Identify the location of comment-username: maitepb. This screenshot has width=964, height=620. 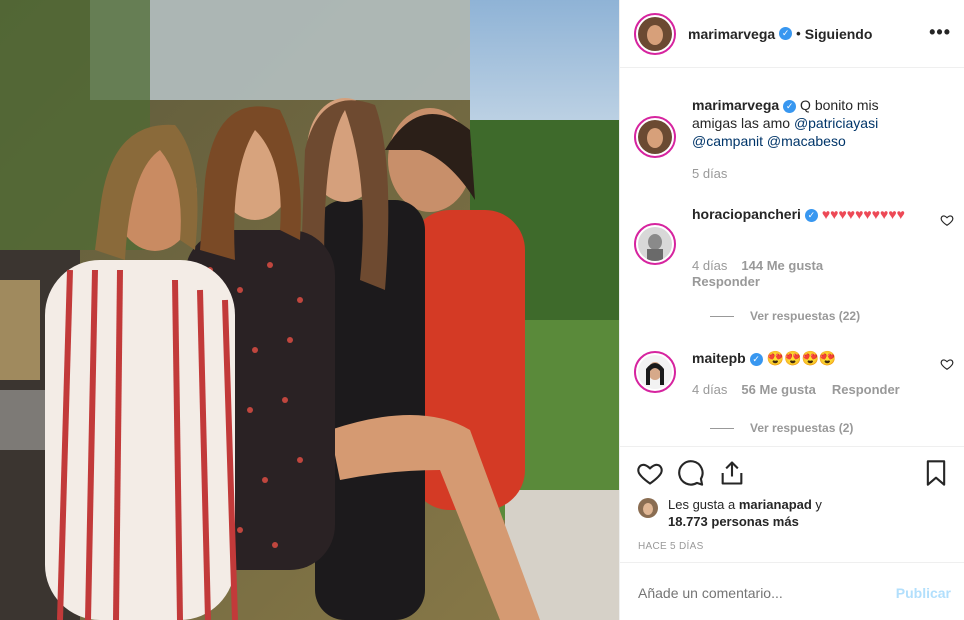
(719, 358).